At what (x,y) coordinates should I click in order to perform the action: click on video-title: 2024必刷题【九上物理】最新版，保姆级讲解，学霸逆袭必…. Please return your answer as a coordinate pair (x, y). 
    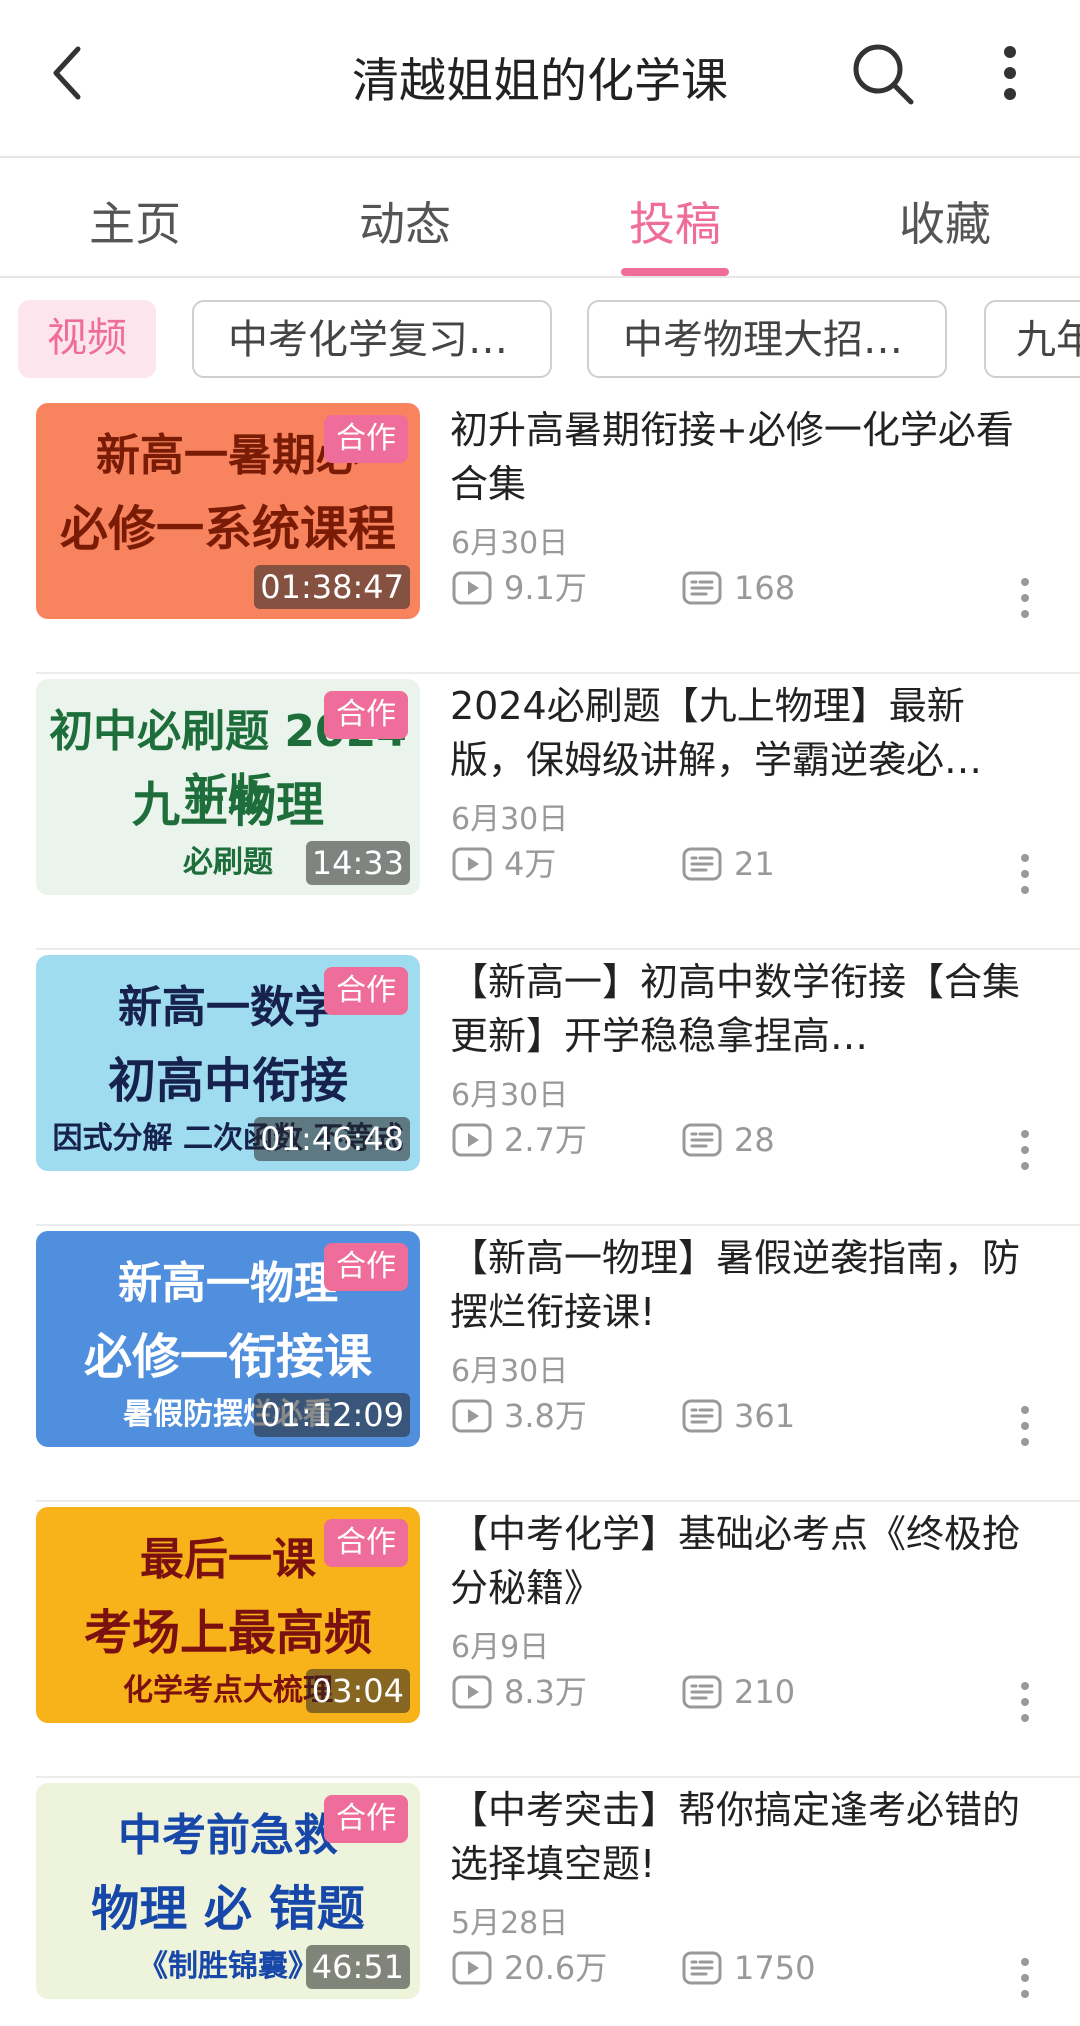
    Looking at the image, I should click on (745, 733).